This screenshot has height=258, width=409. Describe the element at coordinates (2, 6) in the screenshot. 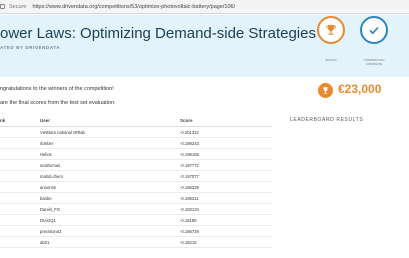

I see `lock-icon` at that location.